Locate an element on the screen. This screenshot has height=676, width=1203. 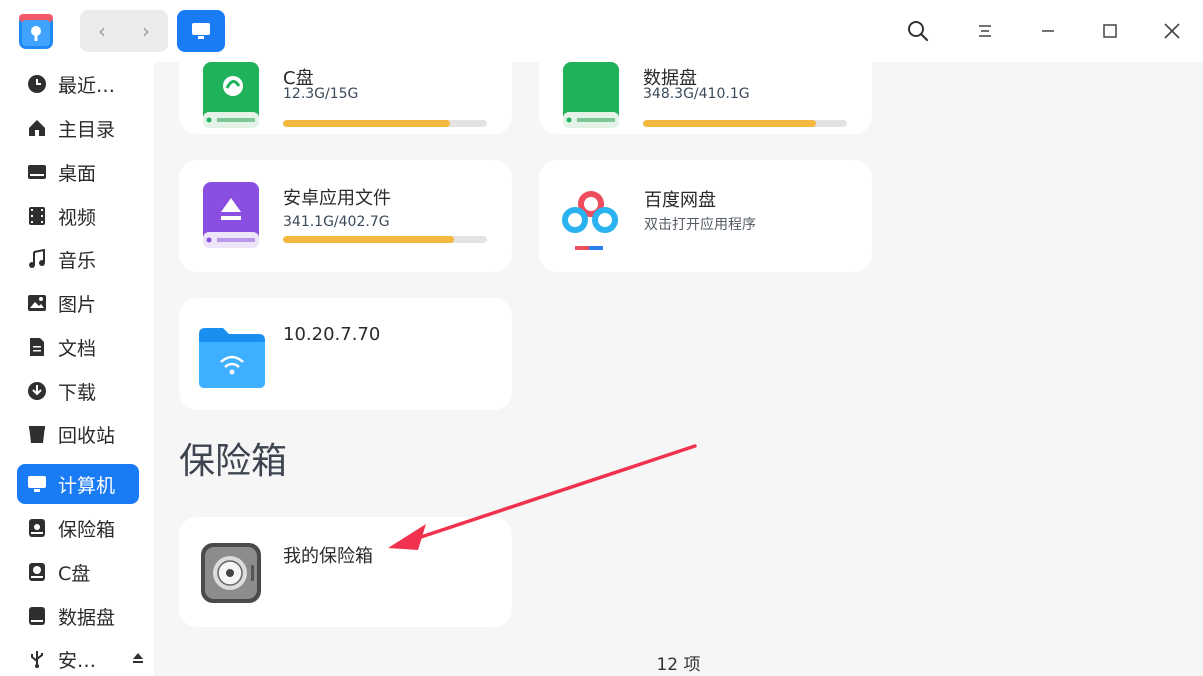
sidebar-item-c-drive: C盘 is located at coordinates (78, 572).